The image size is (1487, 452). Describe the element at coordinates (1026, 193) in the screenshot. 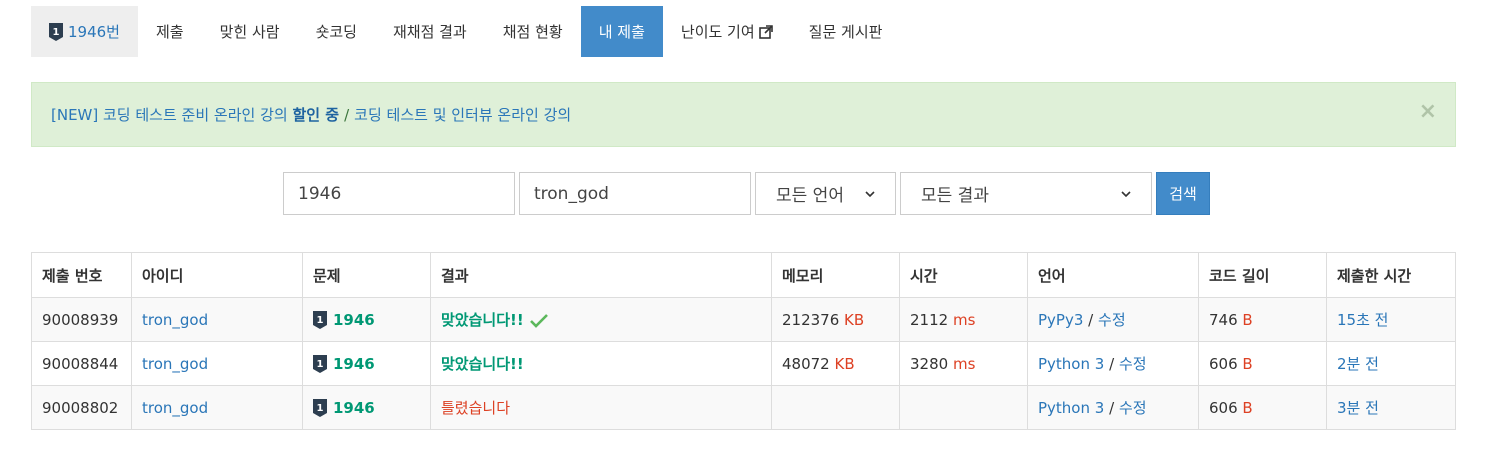

I see `result-select: 모든 결과` at that location.